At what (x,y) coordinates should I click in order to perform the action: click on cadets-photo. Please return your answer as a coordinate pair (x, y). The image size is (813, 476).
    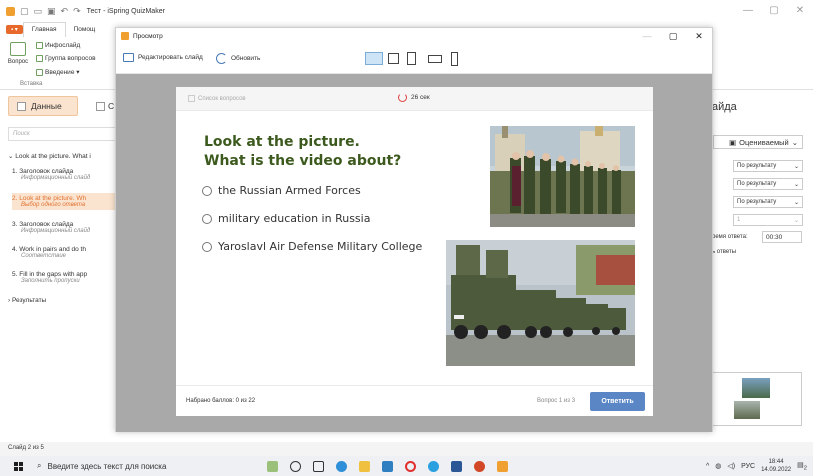
    Looking at the image, I should click on (562, 176).